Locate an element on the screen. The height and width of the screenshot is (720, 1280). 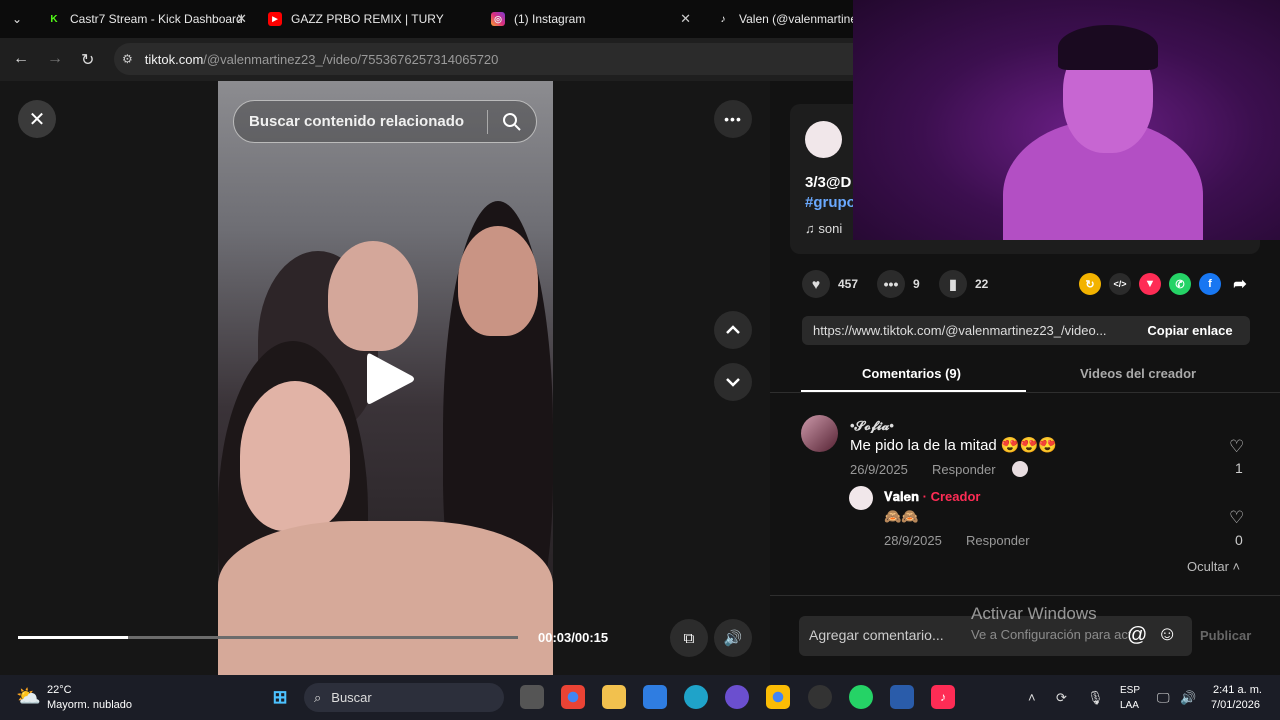
volume-button: 🔊 is located at coordinates (733, 638).